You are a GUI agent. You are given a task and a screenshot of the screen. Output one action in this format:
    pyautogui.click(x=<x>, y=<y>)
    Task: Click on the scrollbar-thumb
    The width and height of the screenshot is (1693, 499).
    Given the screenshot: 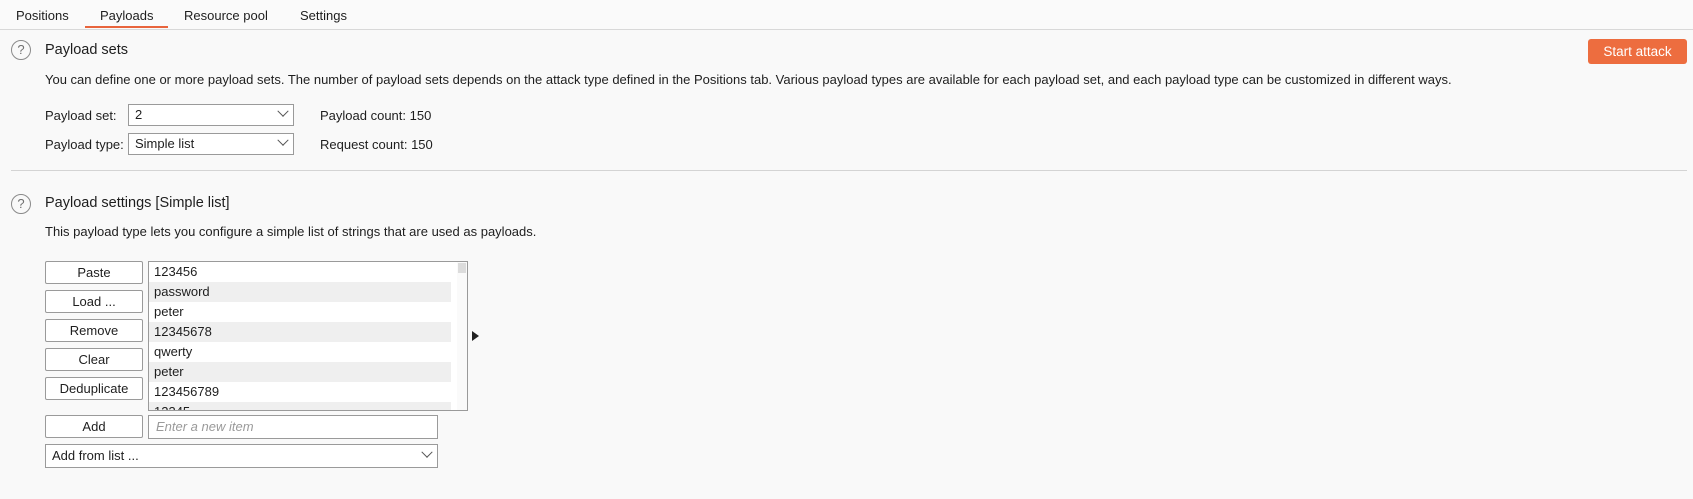 What is the action you would take?
    pyautogui.click(x=462, y=268)
    